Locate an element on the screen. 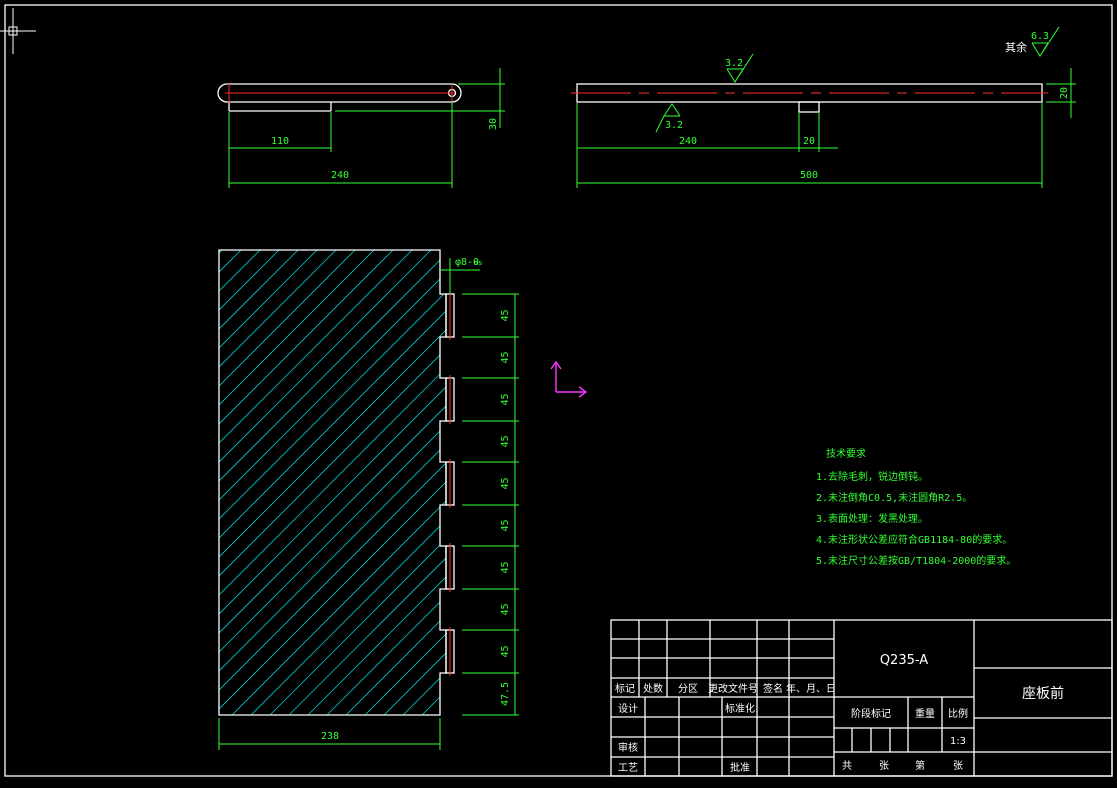 The image size is (1117, 788). roughness-bottom-text: 3.2 is located at coordinates (674, 125).